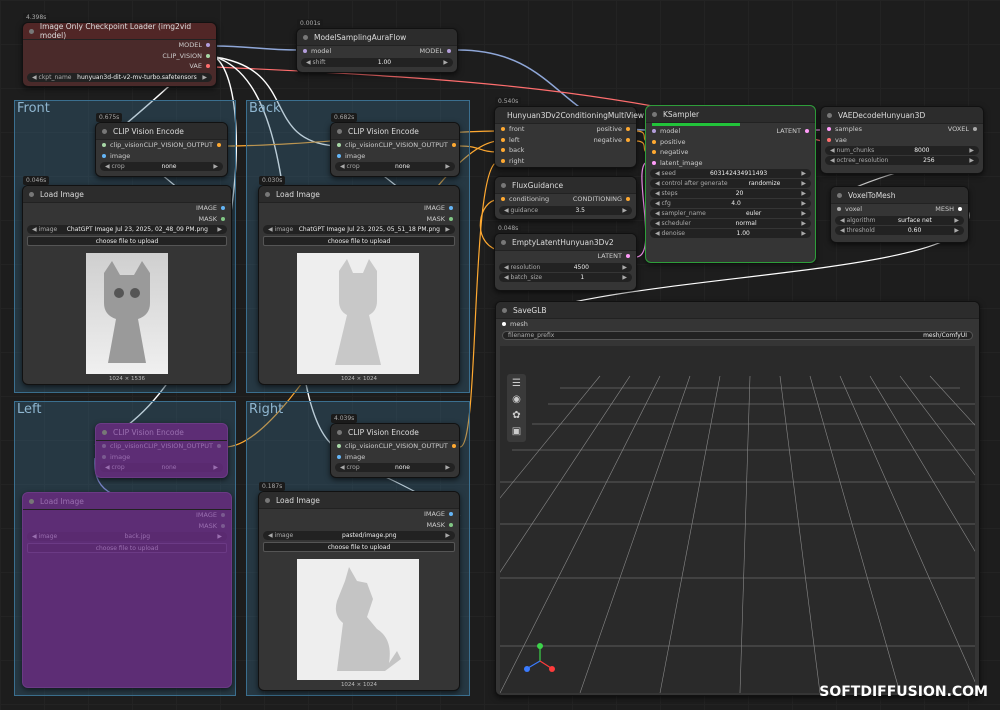 This screenshot has height=710, width=1000. What do you see at coordinates (899, 230) in the screenshot?
I see `threshold-widget: ◀ threshold 0.60 ▶` at bounding box center [899, 230].